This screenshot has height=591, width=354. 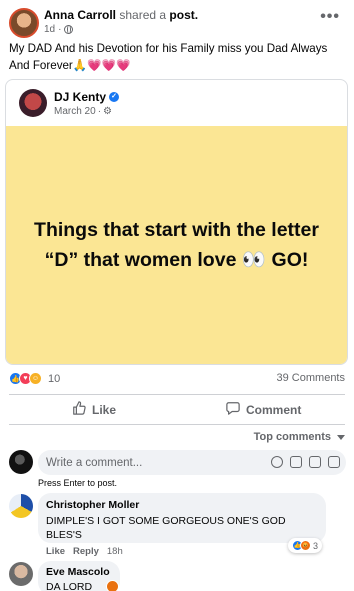 I want to click on more-dots-icon: •••, so click(x=330, y=17).